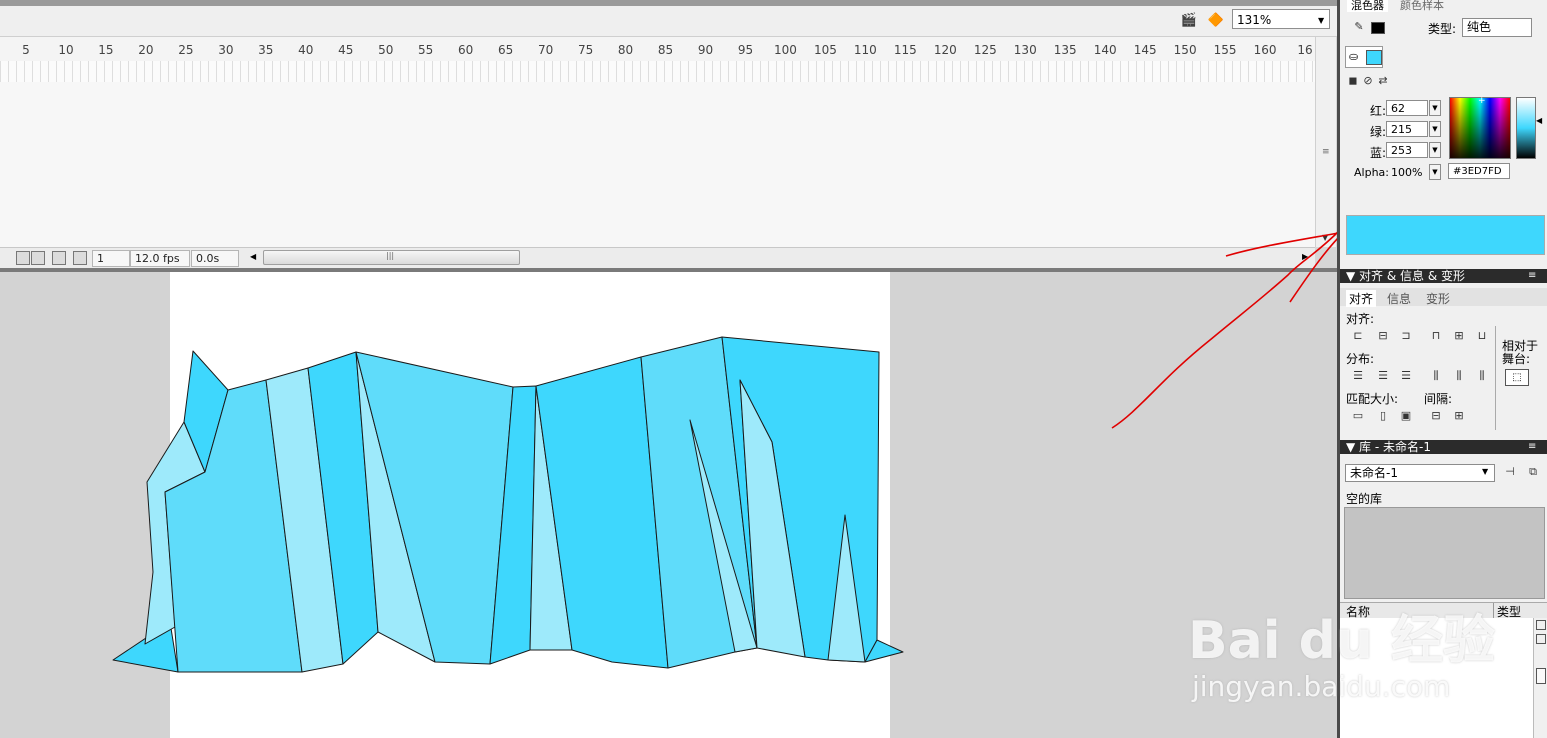 The height and width of the screenshot is (738, 1547). Describe the element at coordinates (1359, 27) in the screenshot. I see `stroke-color-icon: ✎` at that location.